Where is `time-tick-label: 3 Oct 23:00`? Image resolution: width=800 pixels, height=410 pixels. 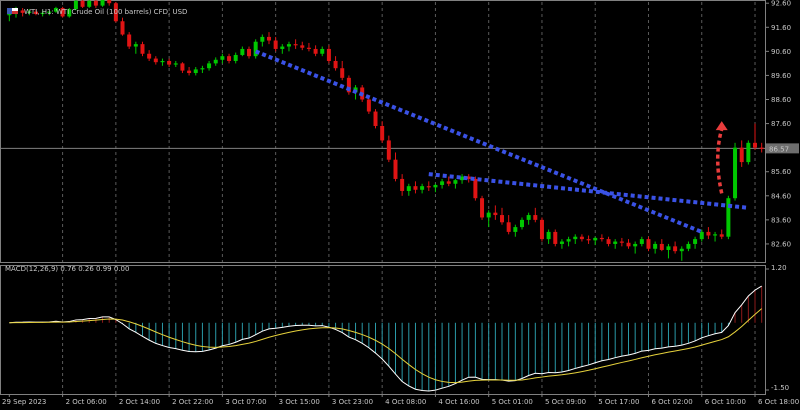
time-tick-label: 3 Oct 23:00 is located at coordinates (352, 402).